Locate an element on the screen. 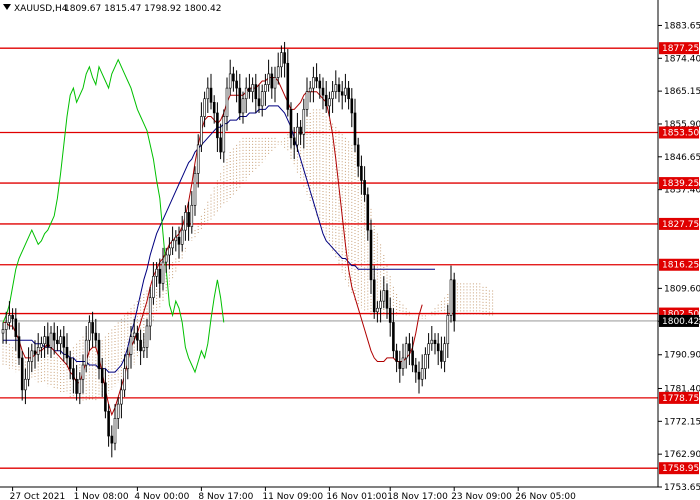  ohlc-label: 1809.67 1815.47 1798.92 1800.42 is located at coordinates (142, 9).